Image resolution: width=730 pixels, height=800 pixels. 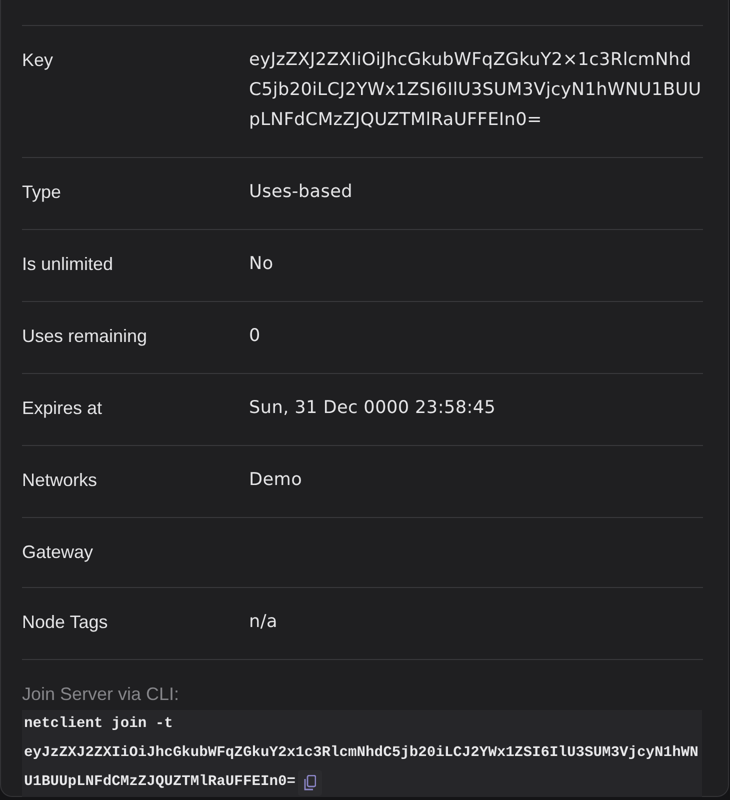 What do you see at coordinates (42, 192) in the screenshot?
I see `field-label: Type` at bounding box center [42, 192].